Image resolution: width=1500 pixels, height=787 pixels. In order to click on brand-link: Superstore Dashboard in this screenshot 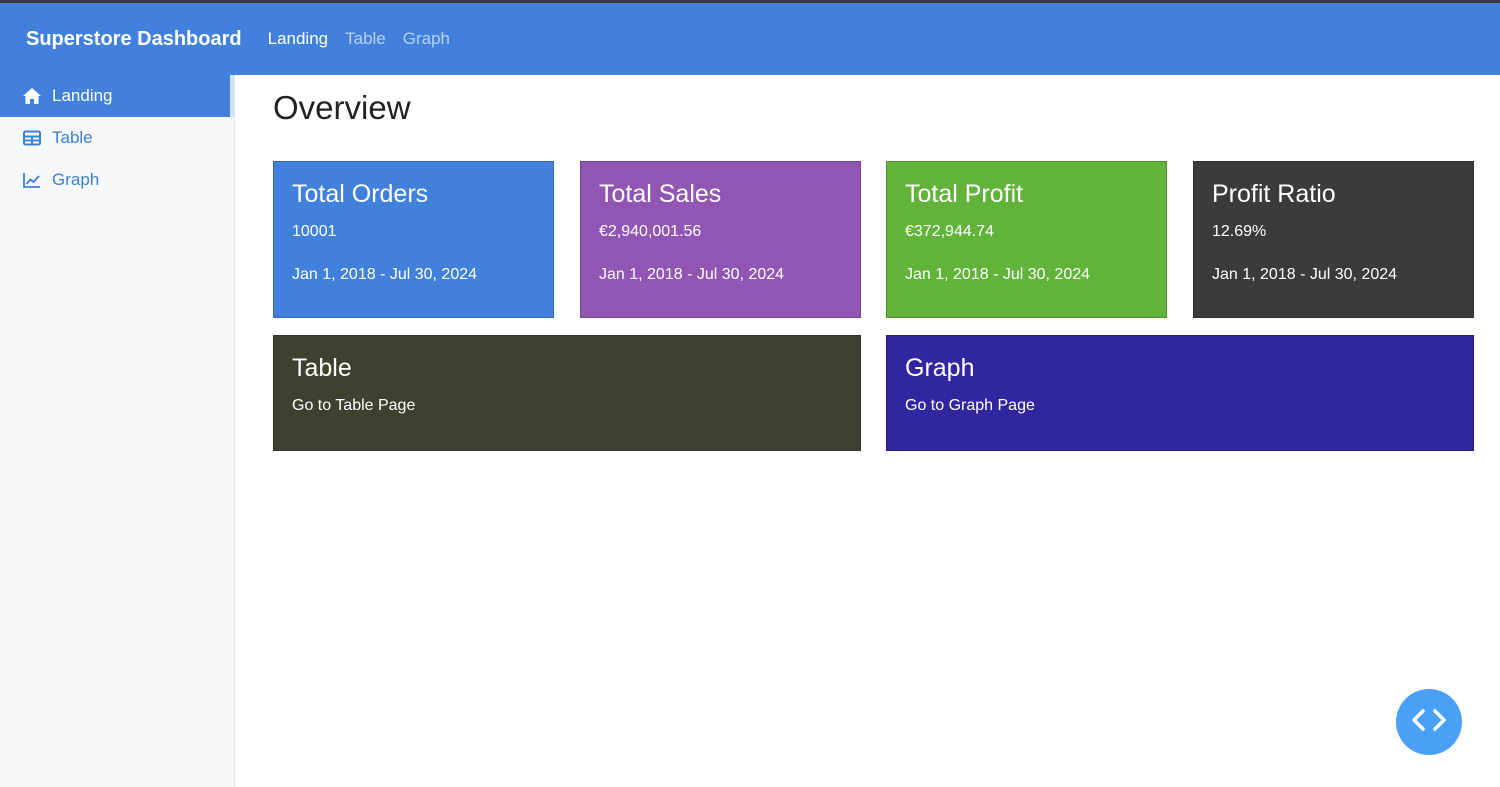, I will do `click(134, 39)`.